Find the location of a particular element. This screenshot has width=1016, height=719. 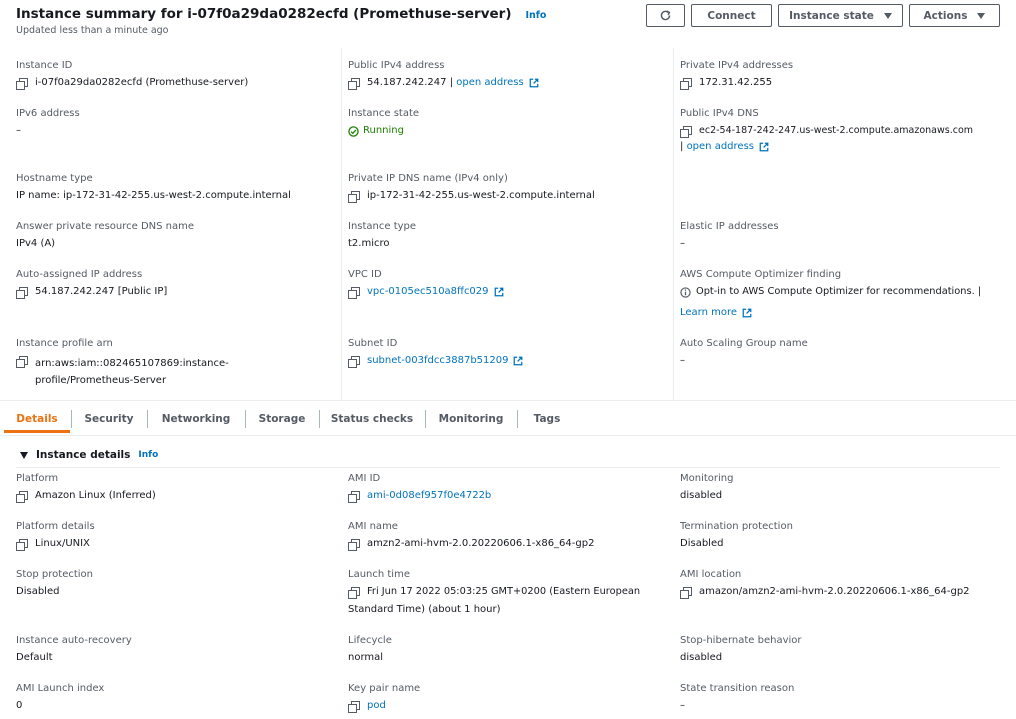

launch-index-field: AMI Launch index 0 is located at coordinates (60, 697).